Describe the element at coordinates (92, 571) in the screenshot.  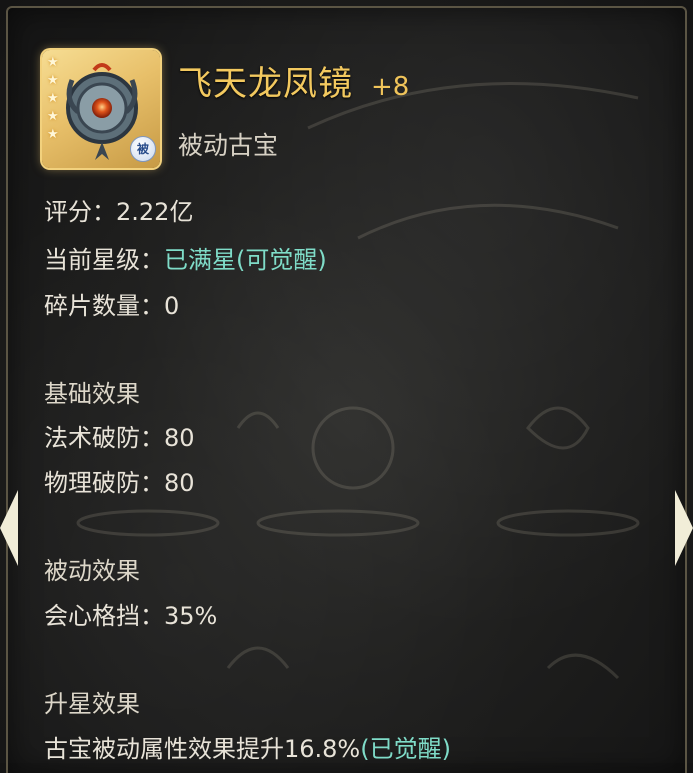
I see `passive-effect-title: 被动效果` at that location.